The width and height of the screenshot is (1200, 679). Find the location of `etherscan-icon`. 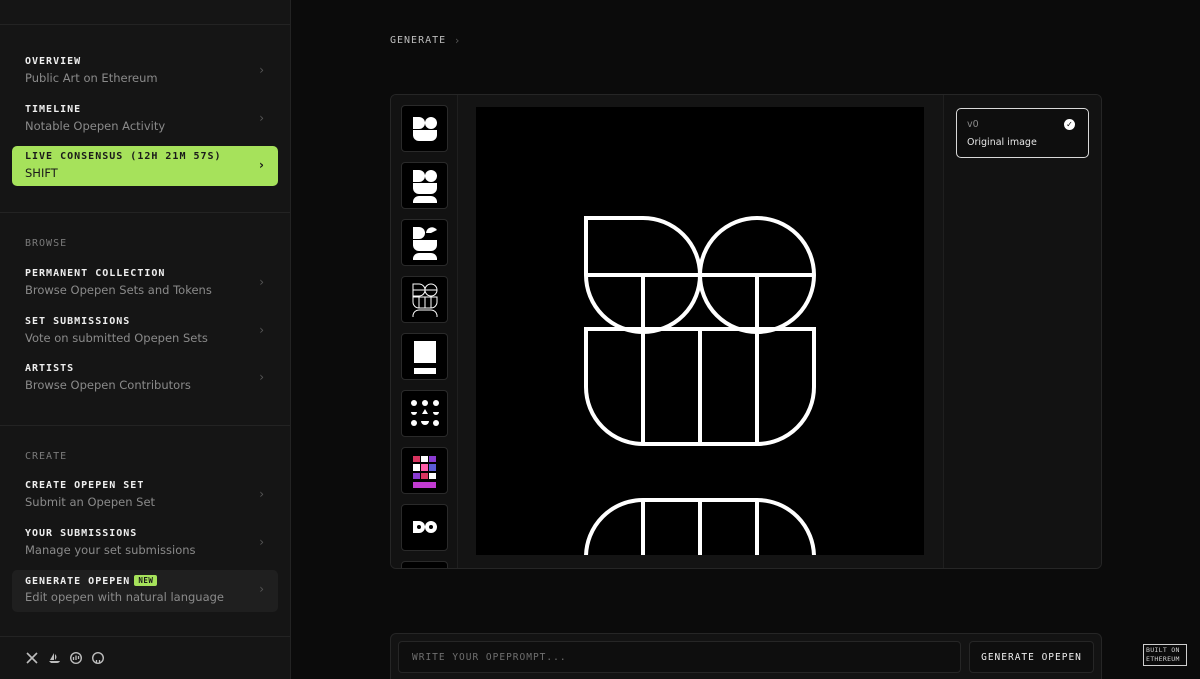

etherscan-icon is located at coordinates (76, 658).